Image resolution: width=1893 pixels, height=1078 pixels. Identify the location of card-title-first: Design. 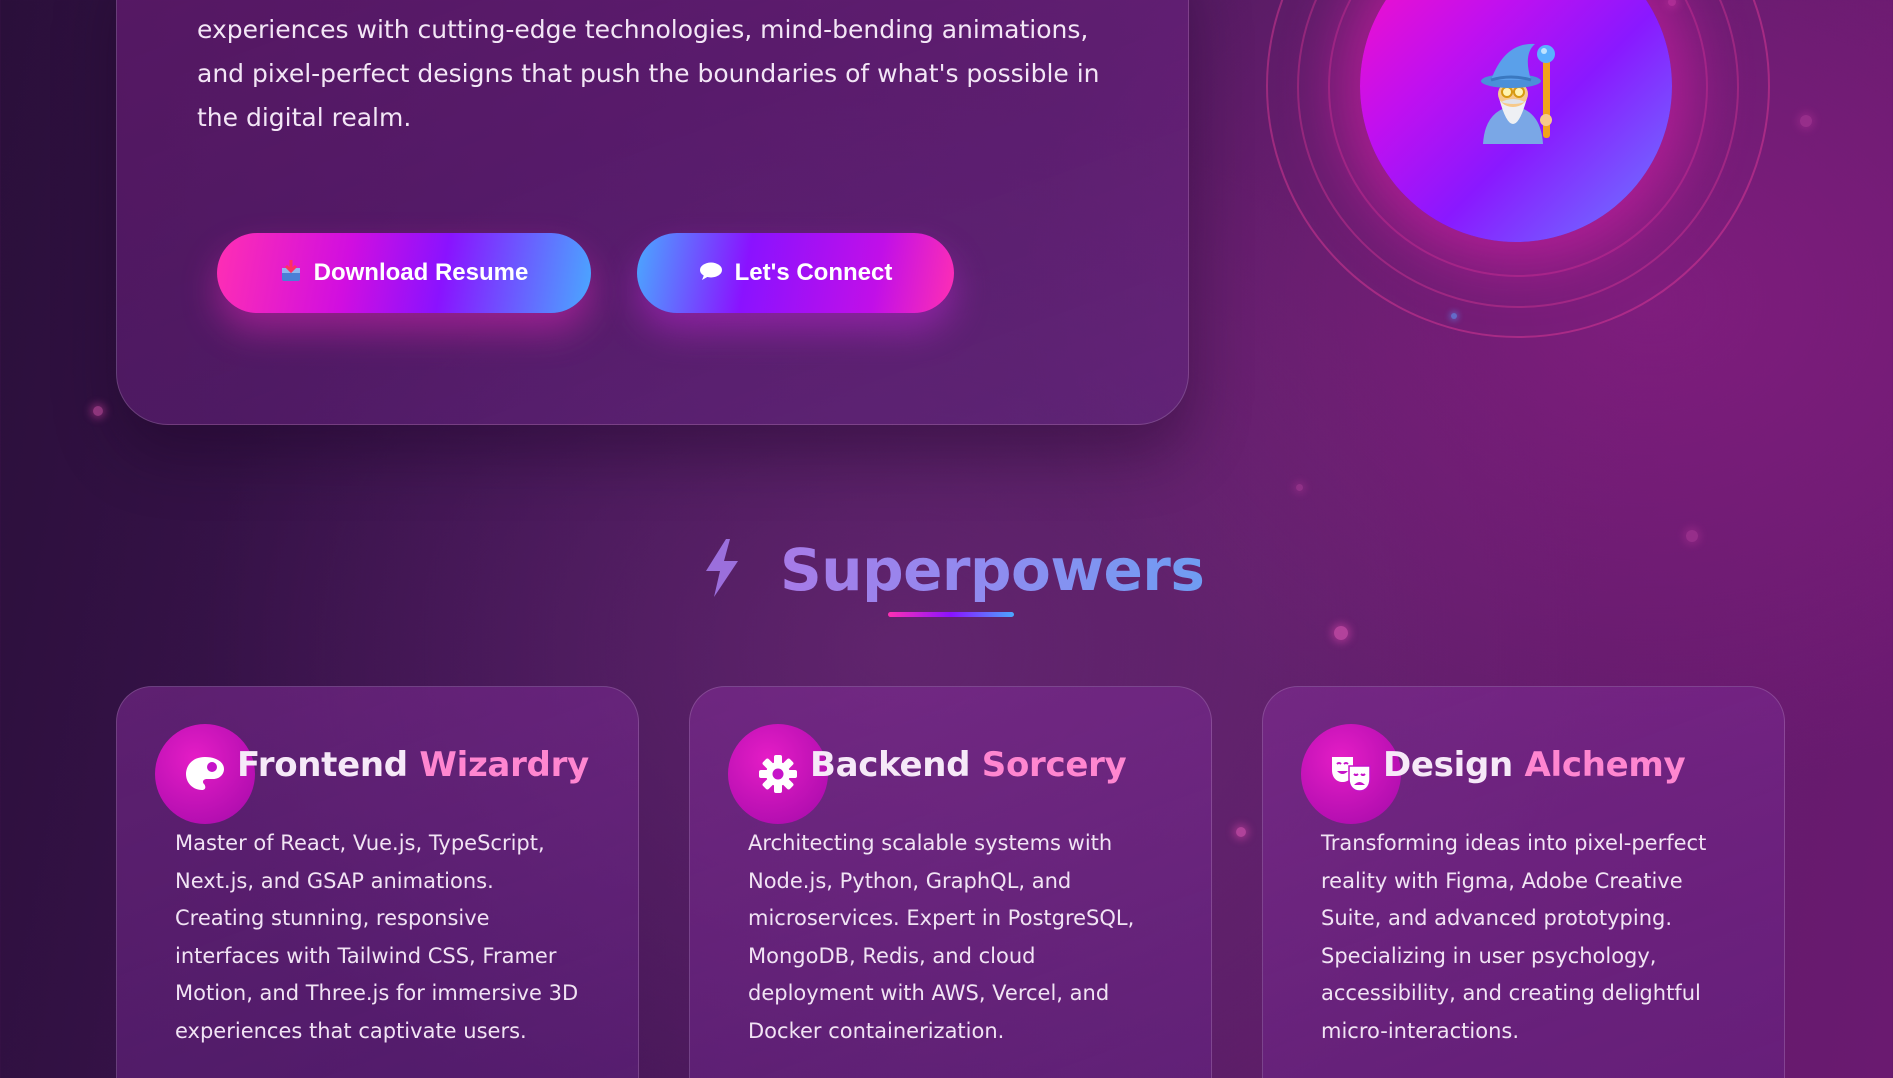
(1448, 765).